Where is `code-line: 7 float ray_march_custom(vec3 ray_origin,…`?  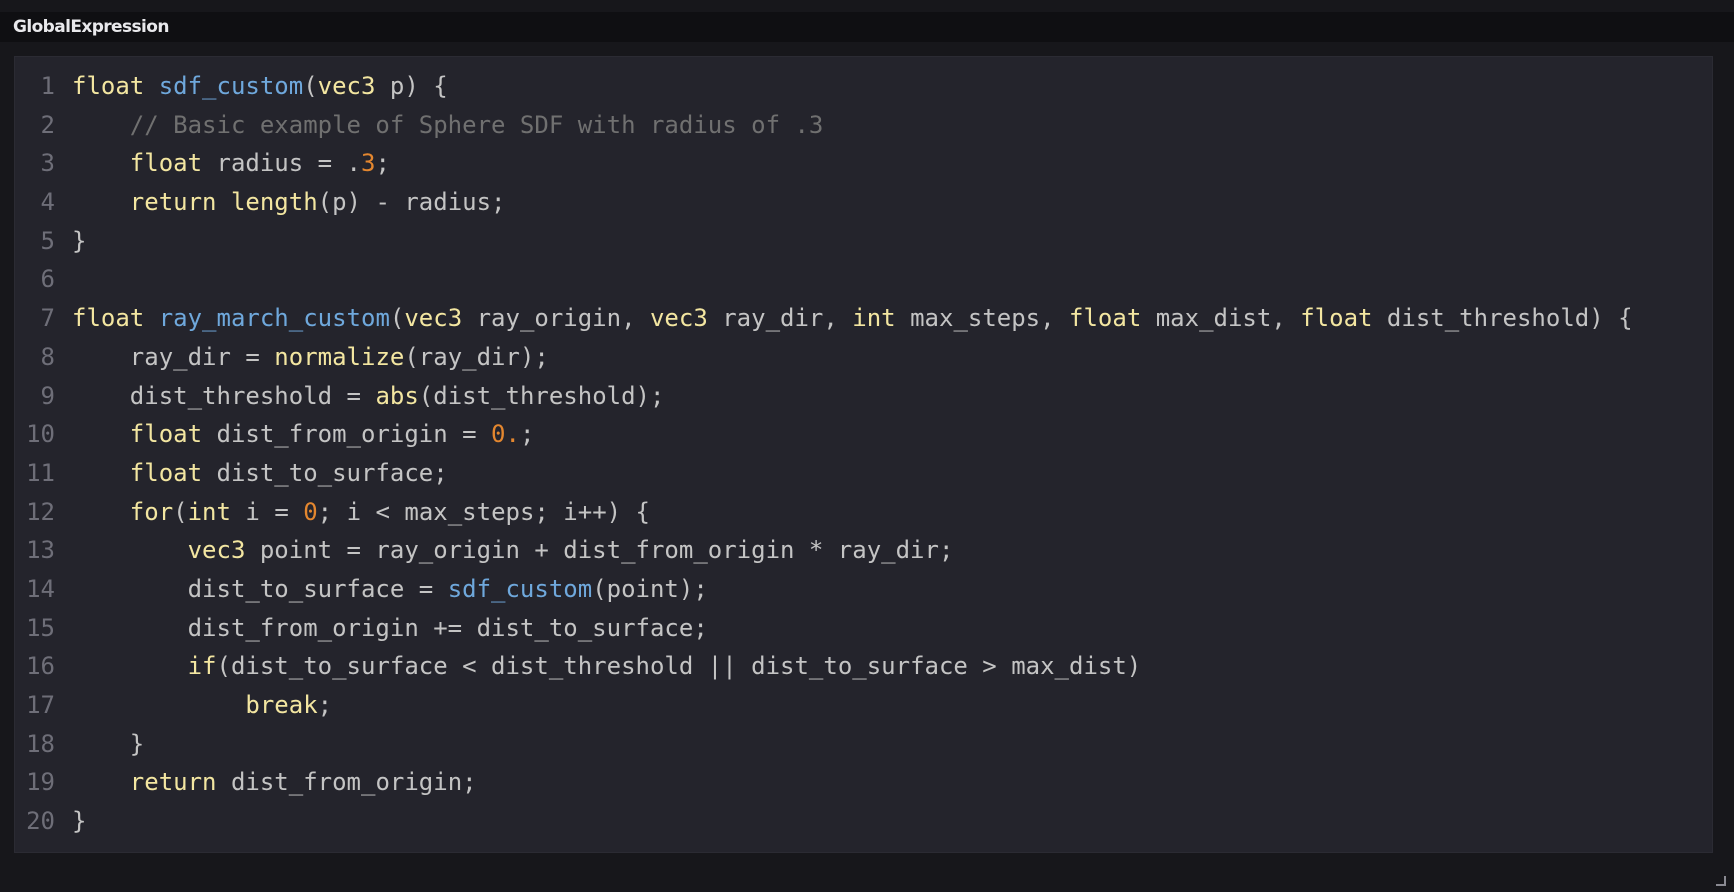
code-line: 7 float ray_march_custom(vec3 ray_origin,… is located at coordinates (863, 318).